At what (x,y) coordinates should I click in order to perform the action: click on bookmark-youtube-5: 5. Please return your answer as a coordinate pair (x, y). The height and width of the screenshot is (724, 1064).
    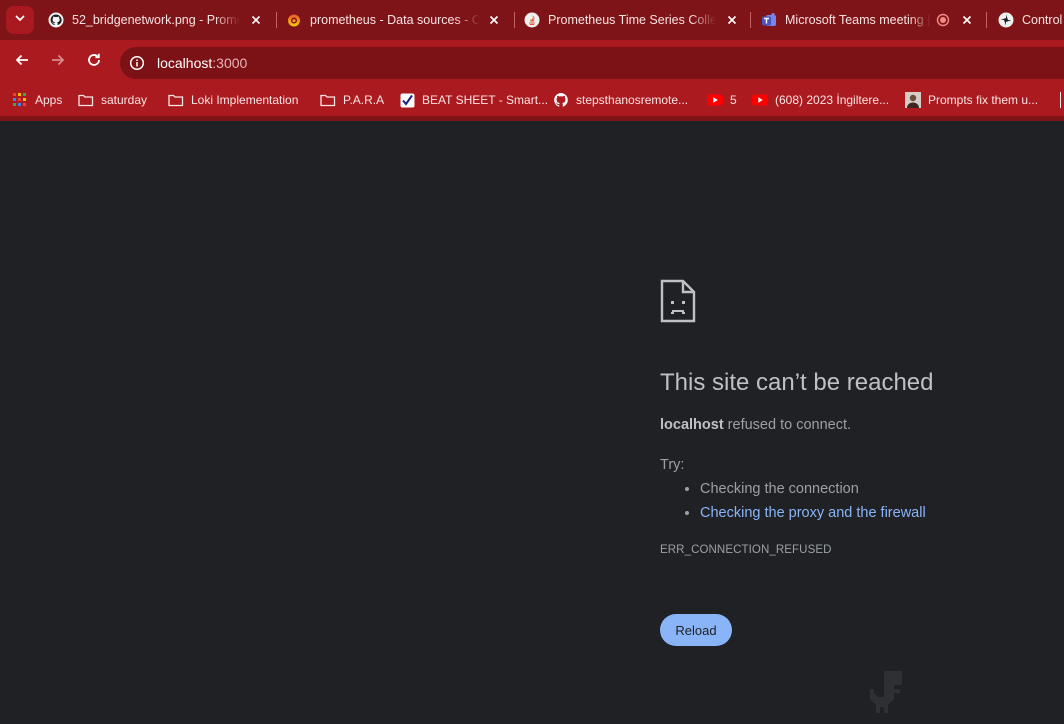
    Looking at the image, I should click on (722, 100).